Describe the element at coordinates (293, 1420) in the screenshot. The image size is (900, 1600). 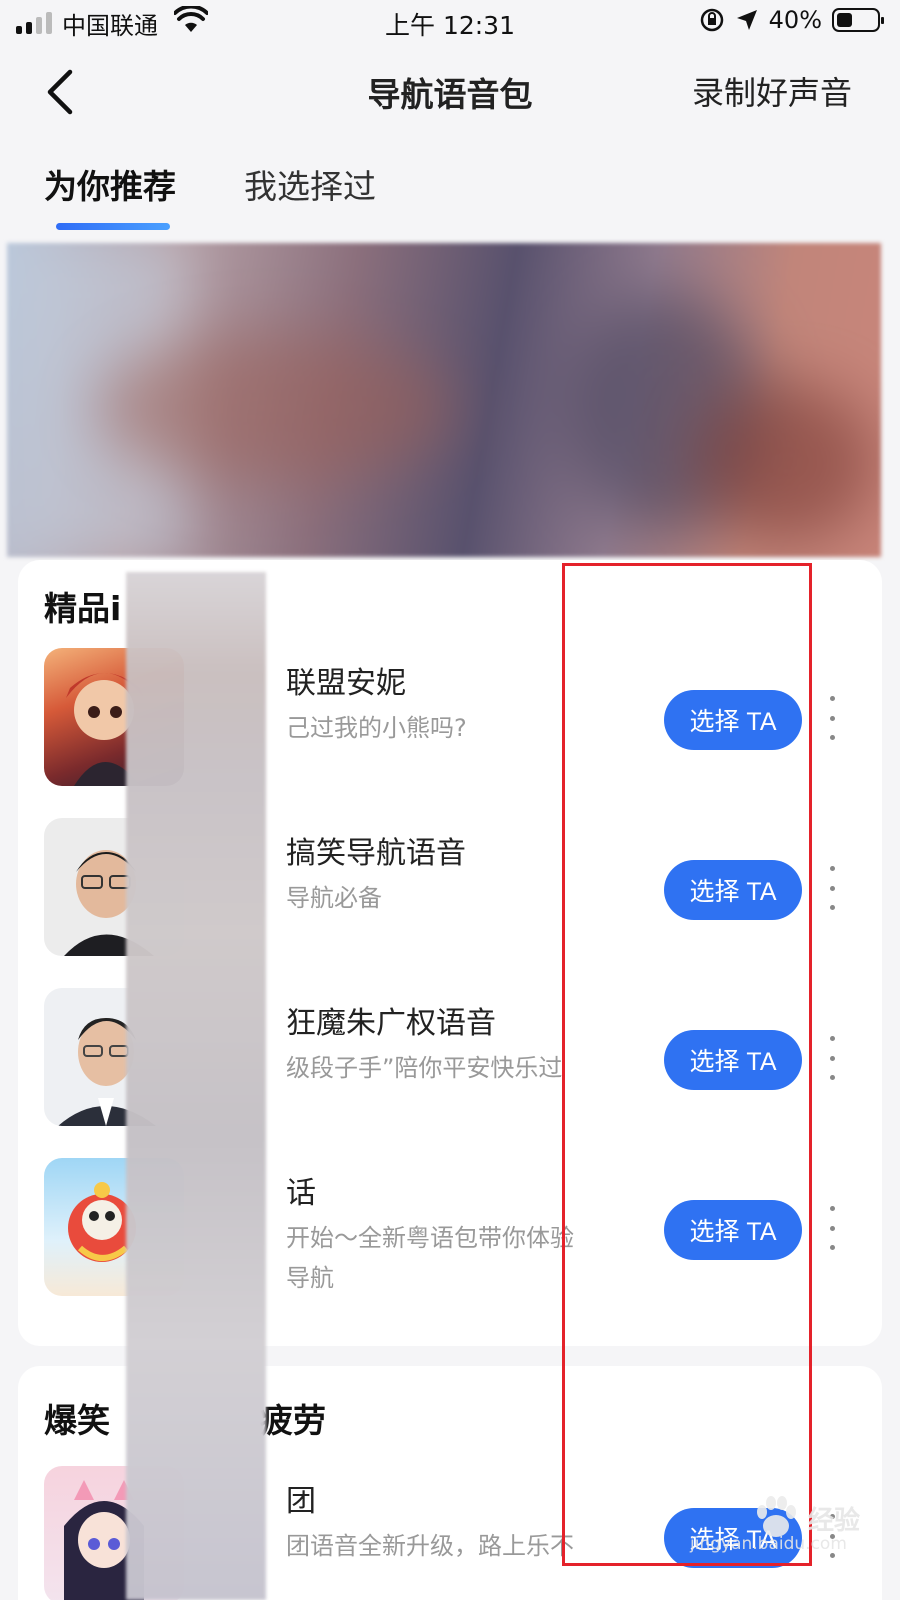
I see `section-title-right: 疲劳` at that location.